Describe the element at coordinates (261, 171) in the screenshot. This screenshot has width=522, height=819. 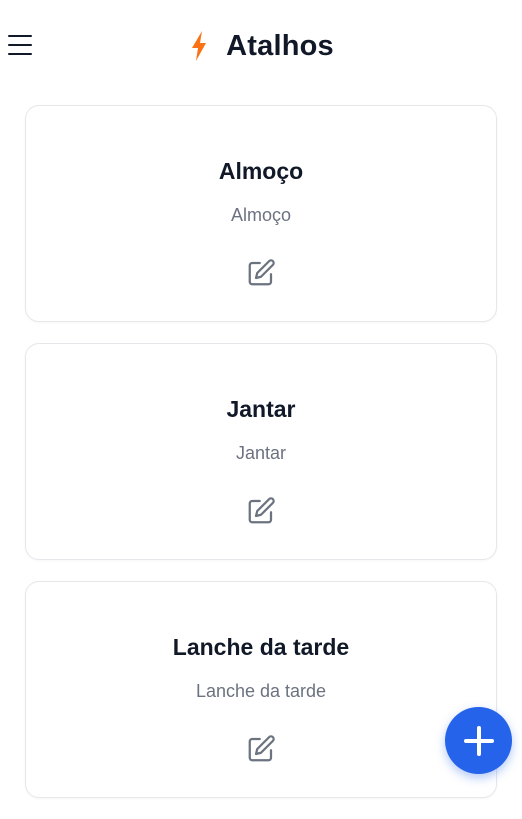
I see `shortcut-title: Almoço` at that location.